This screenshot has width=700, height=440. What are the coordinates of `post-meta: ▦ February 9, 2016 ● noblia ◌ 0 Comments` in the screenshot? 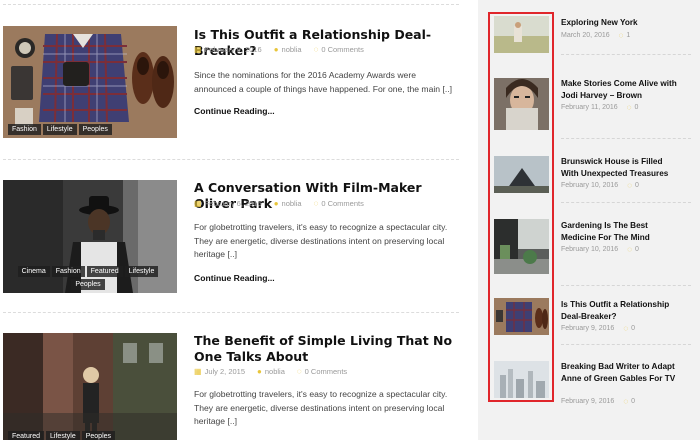 It's located at (285, 49).